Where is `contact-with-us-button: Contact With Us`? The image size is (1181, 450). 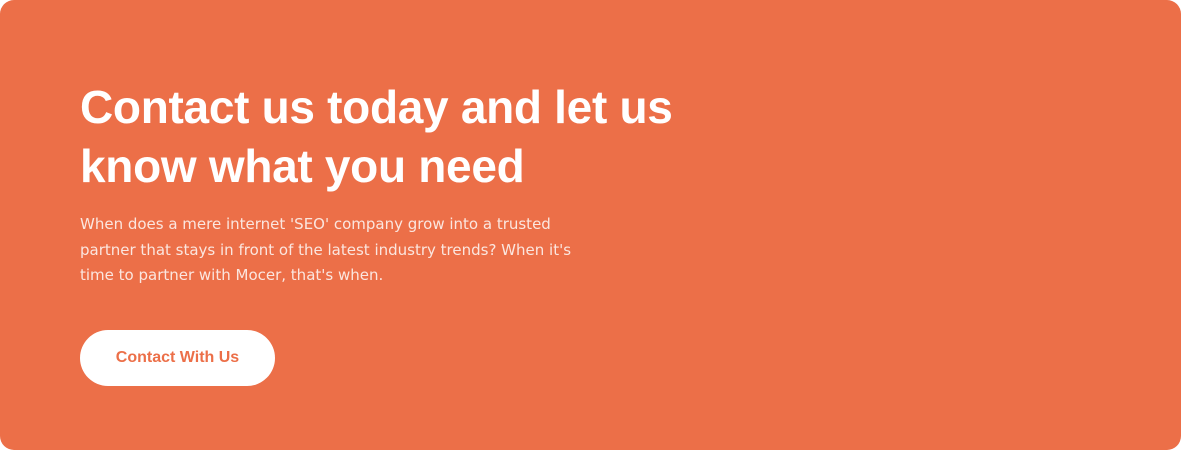
contact-with-us-button: Contact With Us is located at coordinates (177, 358).